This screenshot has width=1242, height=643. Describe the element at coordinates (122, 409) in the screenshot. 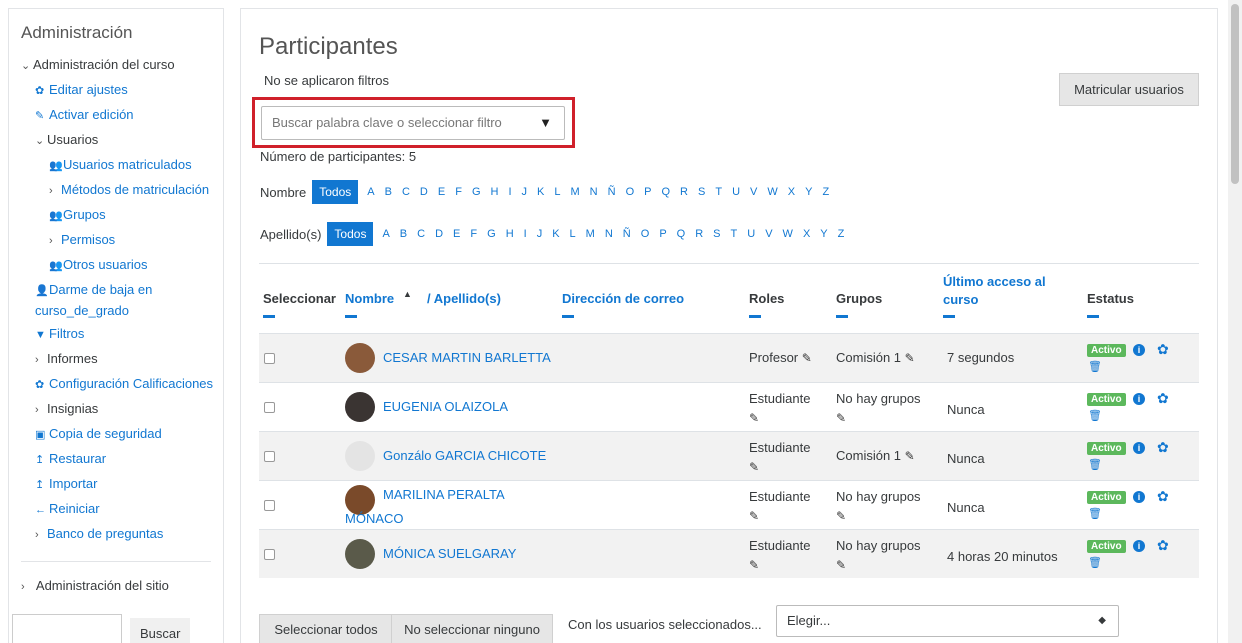

I see `sidebar-item-13: › Insignias` at that location.